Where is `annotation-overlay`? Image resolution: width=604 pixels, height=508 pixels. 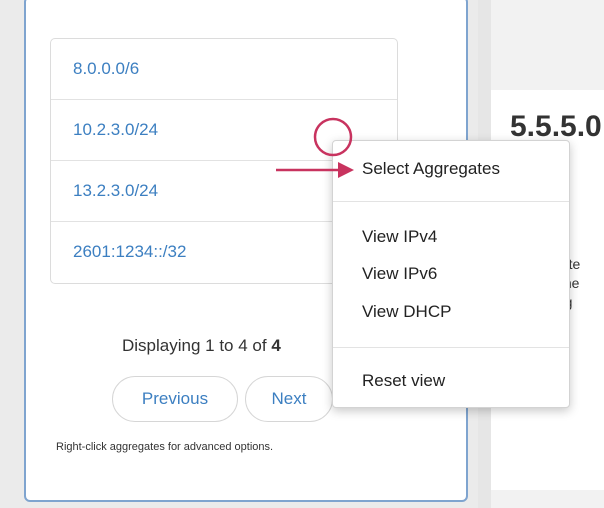
annotation-overlay is located at coordinates (315, 147).